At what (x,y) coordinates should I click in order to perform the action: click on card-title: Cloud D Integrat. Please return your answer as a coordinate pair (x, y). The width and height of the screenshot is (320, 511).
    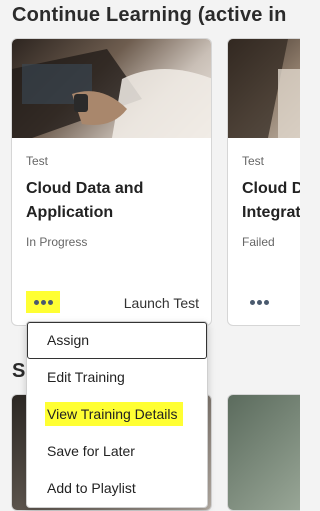
    Looking at the image, I should click on (271, 201).